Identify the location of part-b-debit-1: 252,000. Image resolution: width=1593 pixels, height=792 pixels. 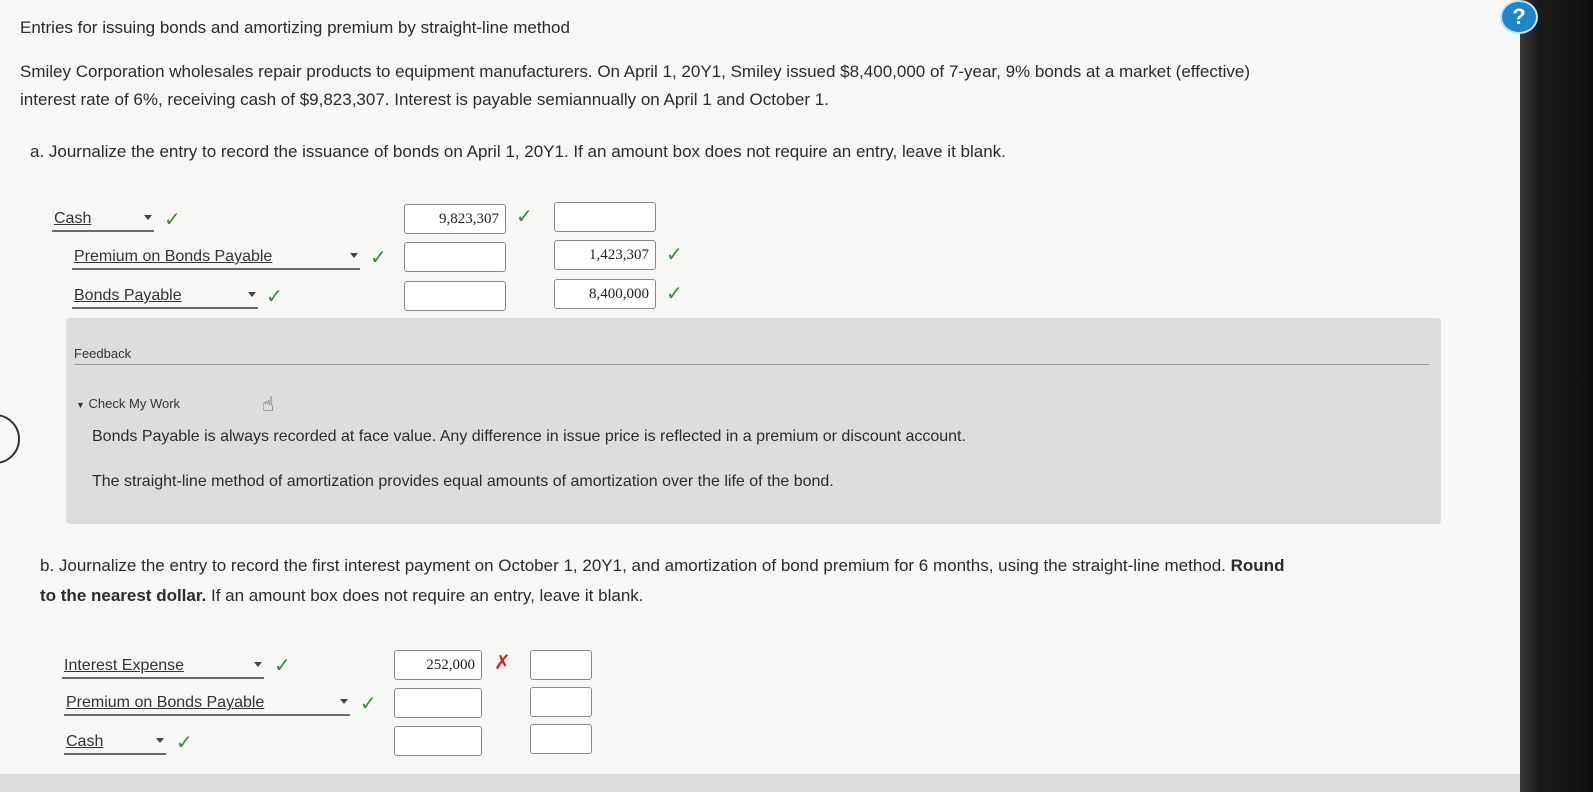
(438, 665).